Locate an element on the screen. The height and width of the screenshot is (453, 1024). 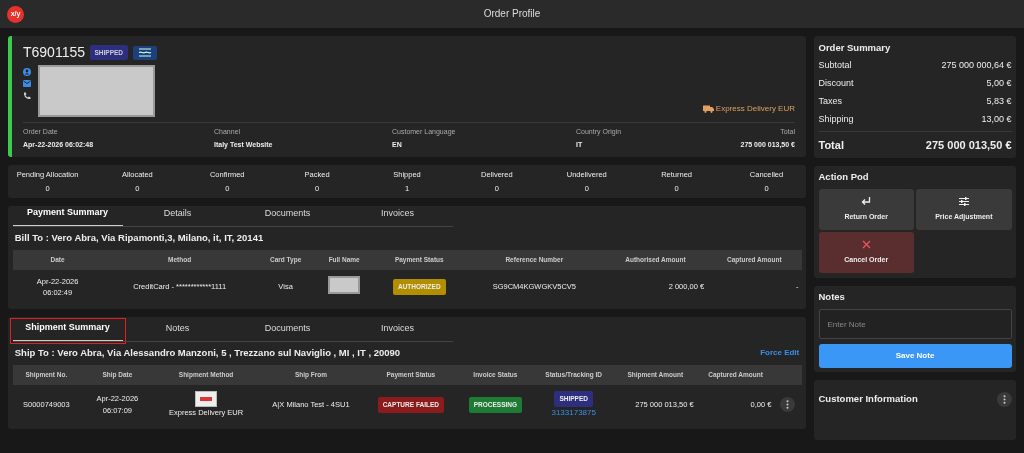
bill-to-address: Bill To : Vero Abra, Via Ripamonti,3, Milano, it, IT, 20141 is located at coordinates (139, 238).